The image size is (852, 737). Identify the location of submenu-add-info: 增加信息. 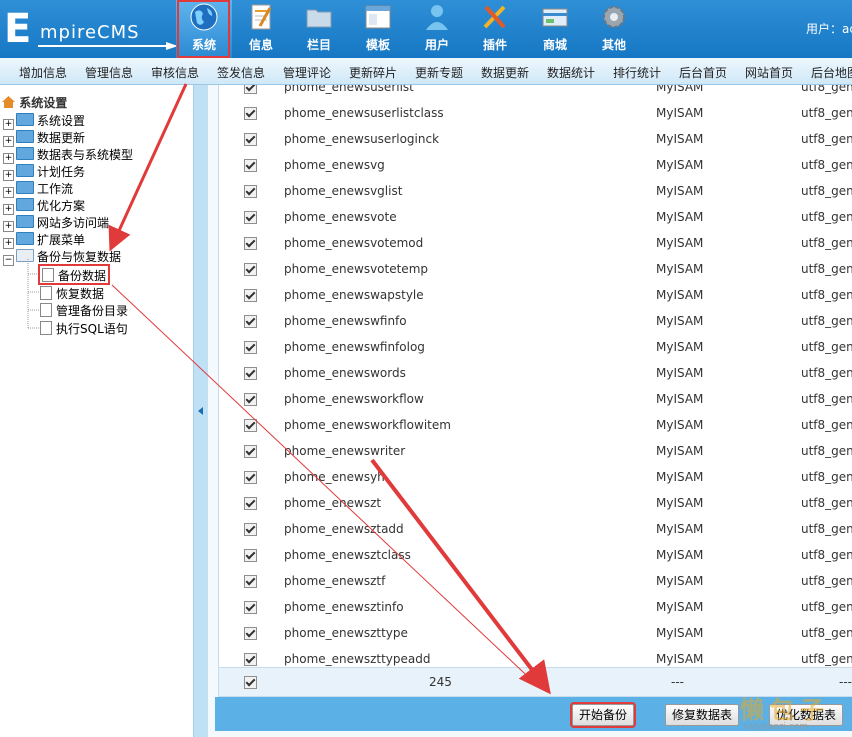
(43, 72).